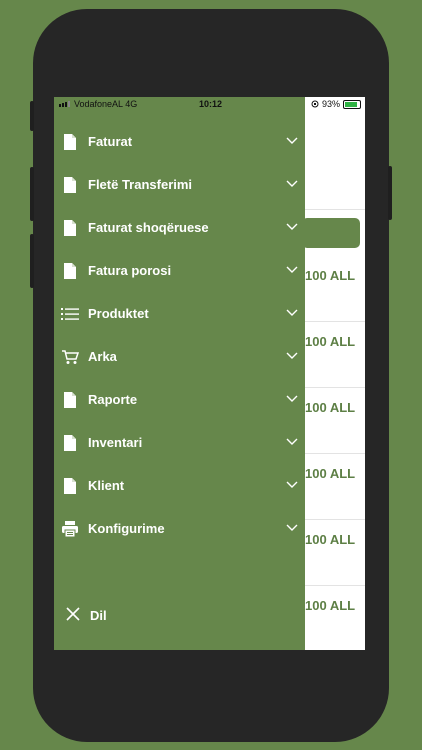 The image size is (422, 750). What do you see at coordinates (126, 528) in the screenshot?
I see `menu-item-label: Konfigurime` at bounding box center [126, 528].